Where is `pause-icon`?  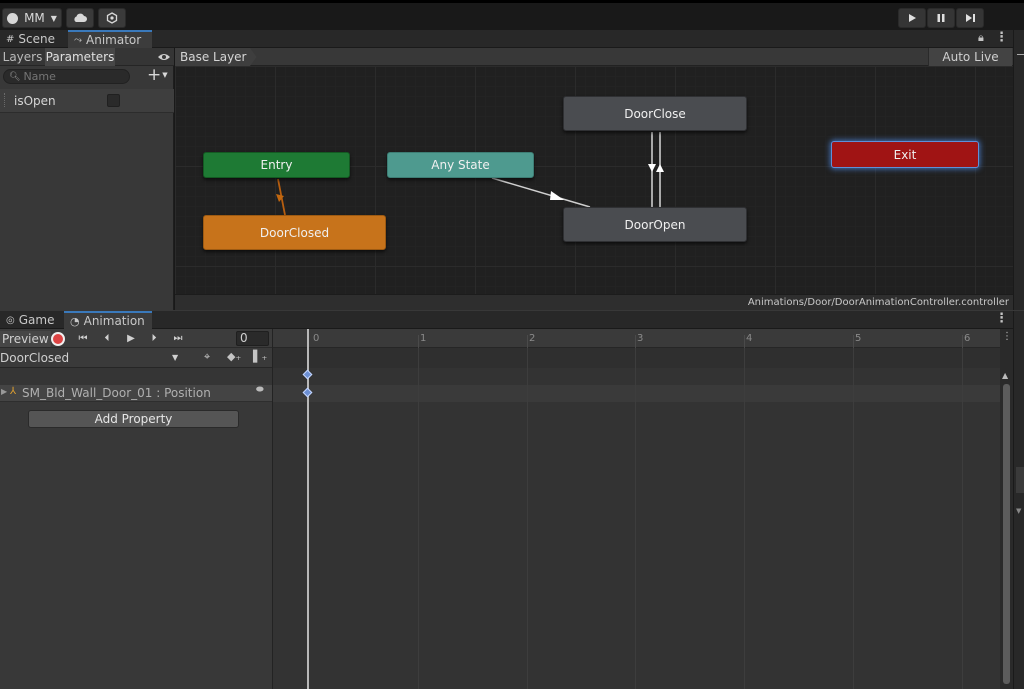
pause-icon is located at coordinates (941, 18).